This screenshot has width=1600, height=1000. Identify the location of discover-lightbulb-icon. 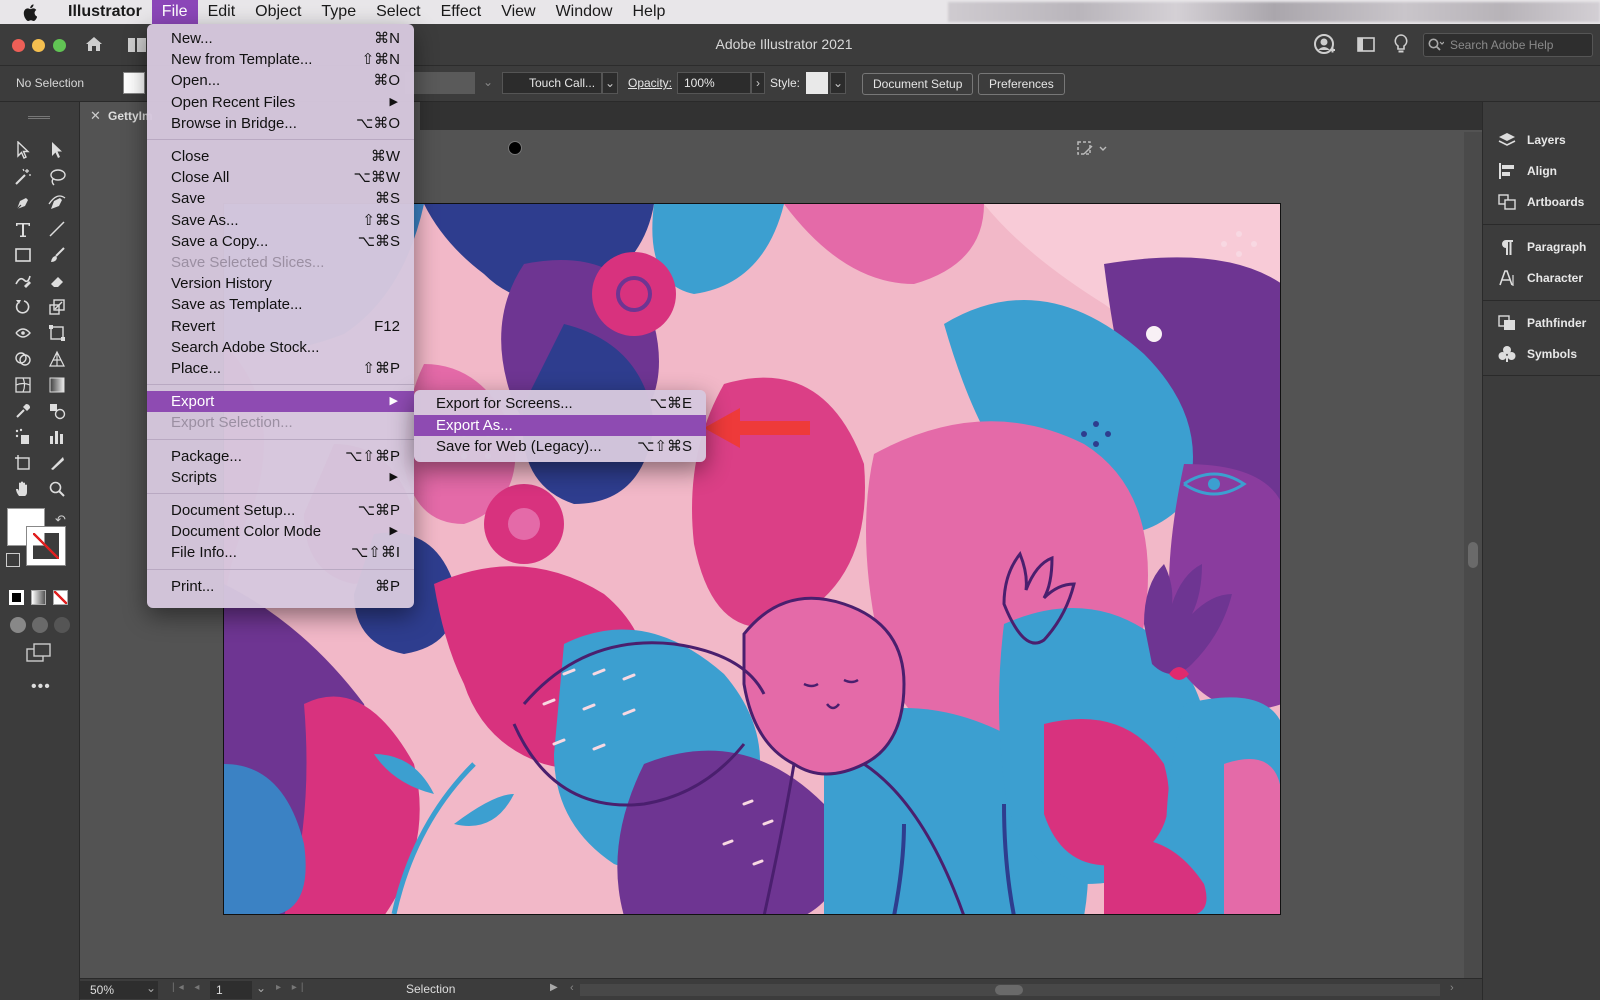
(1401, 45).